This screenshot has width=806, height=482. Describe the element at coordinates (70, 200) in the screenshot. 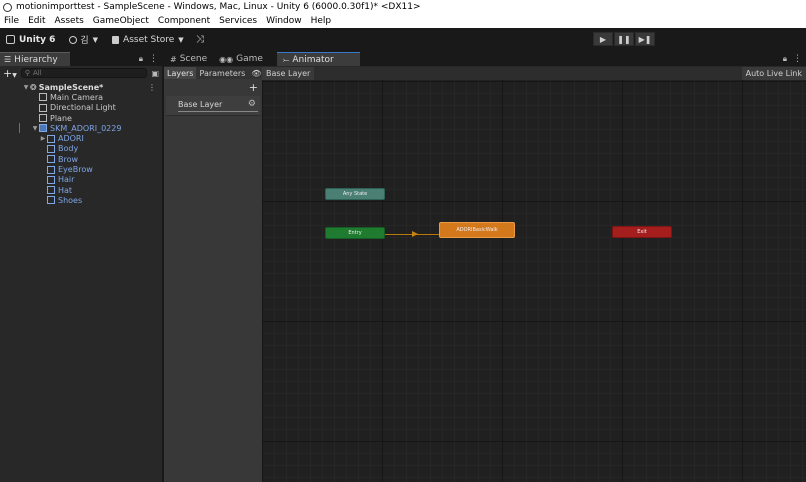

I see `item-label: Shoes` at that location.